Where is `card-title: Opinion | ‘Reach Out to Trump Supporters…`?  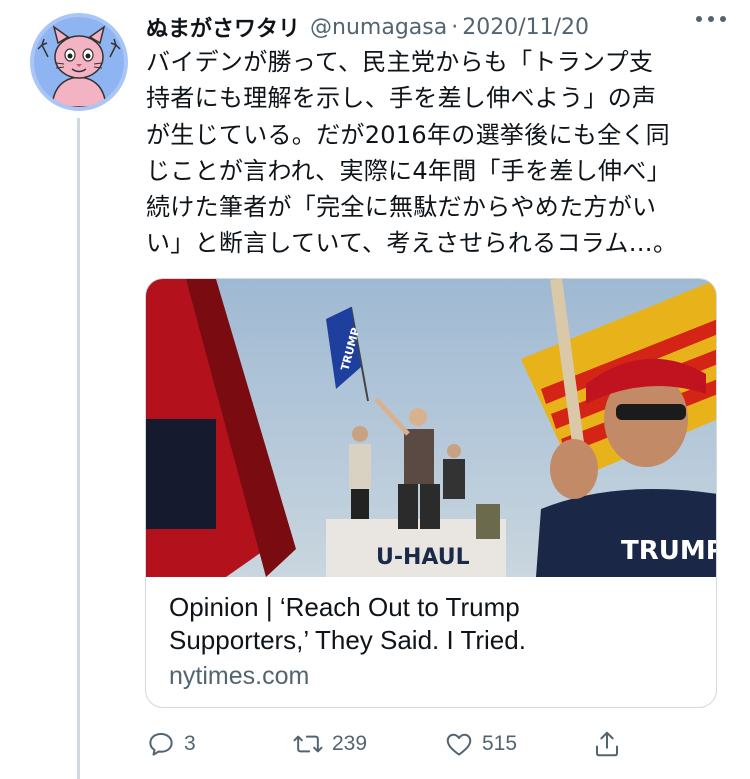 card-title: Opinion | ‘Reach Out to Trump Supporters… is located at coordinates (434, 624).